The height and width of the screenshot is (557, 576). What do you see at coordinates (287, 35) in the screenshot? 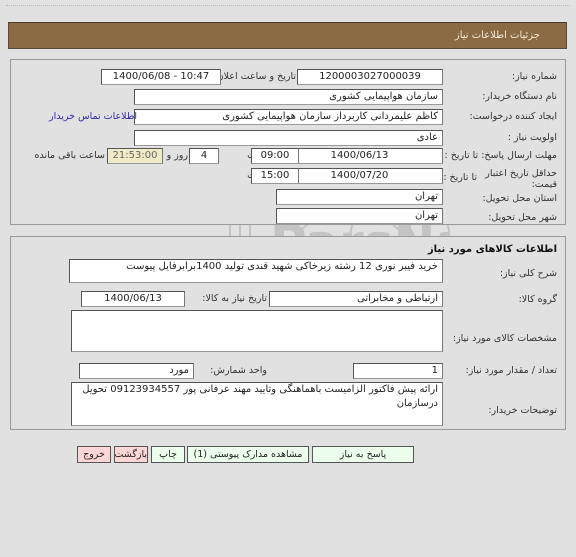
I see `page-title-bar: جزئیات اطلاعات نیاز` at bounding box center [287, 35].